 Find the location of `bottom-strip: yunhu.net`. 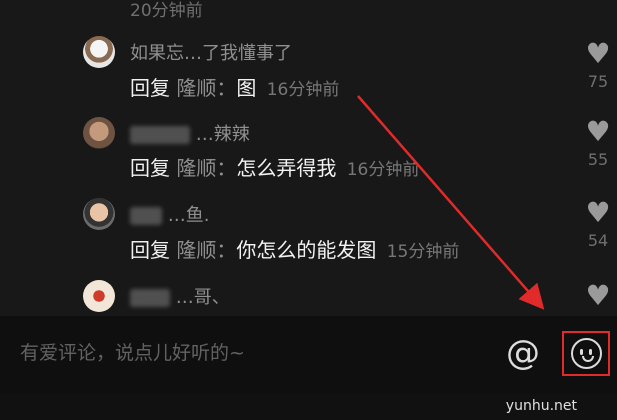

bottom-strip: yunhu.net is located at coordinates (308, 407).